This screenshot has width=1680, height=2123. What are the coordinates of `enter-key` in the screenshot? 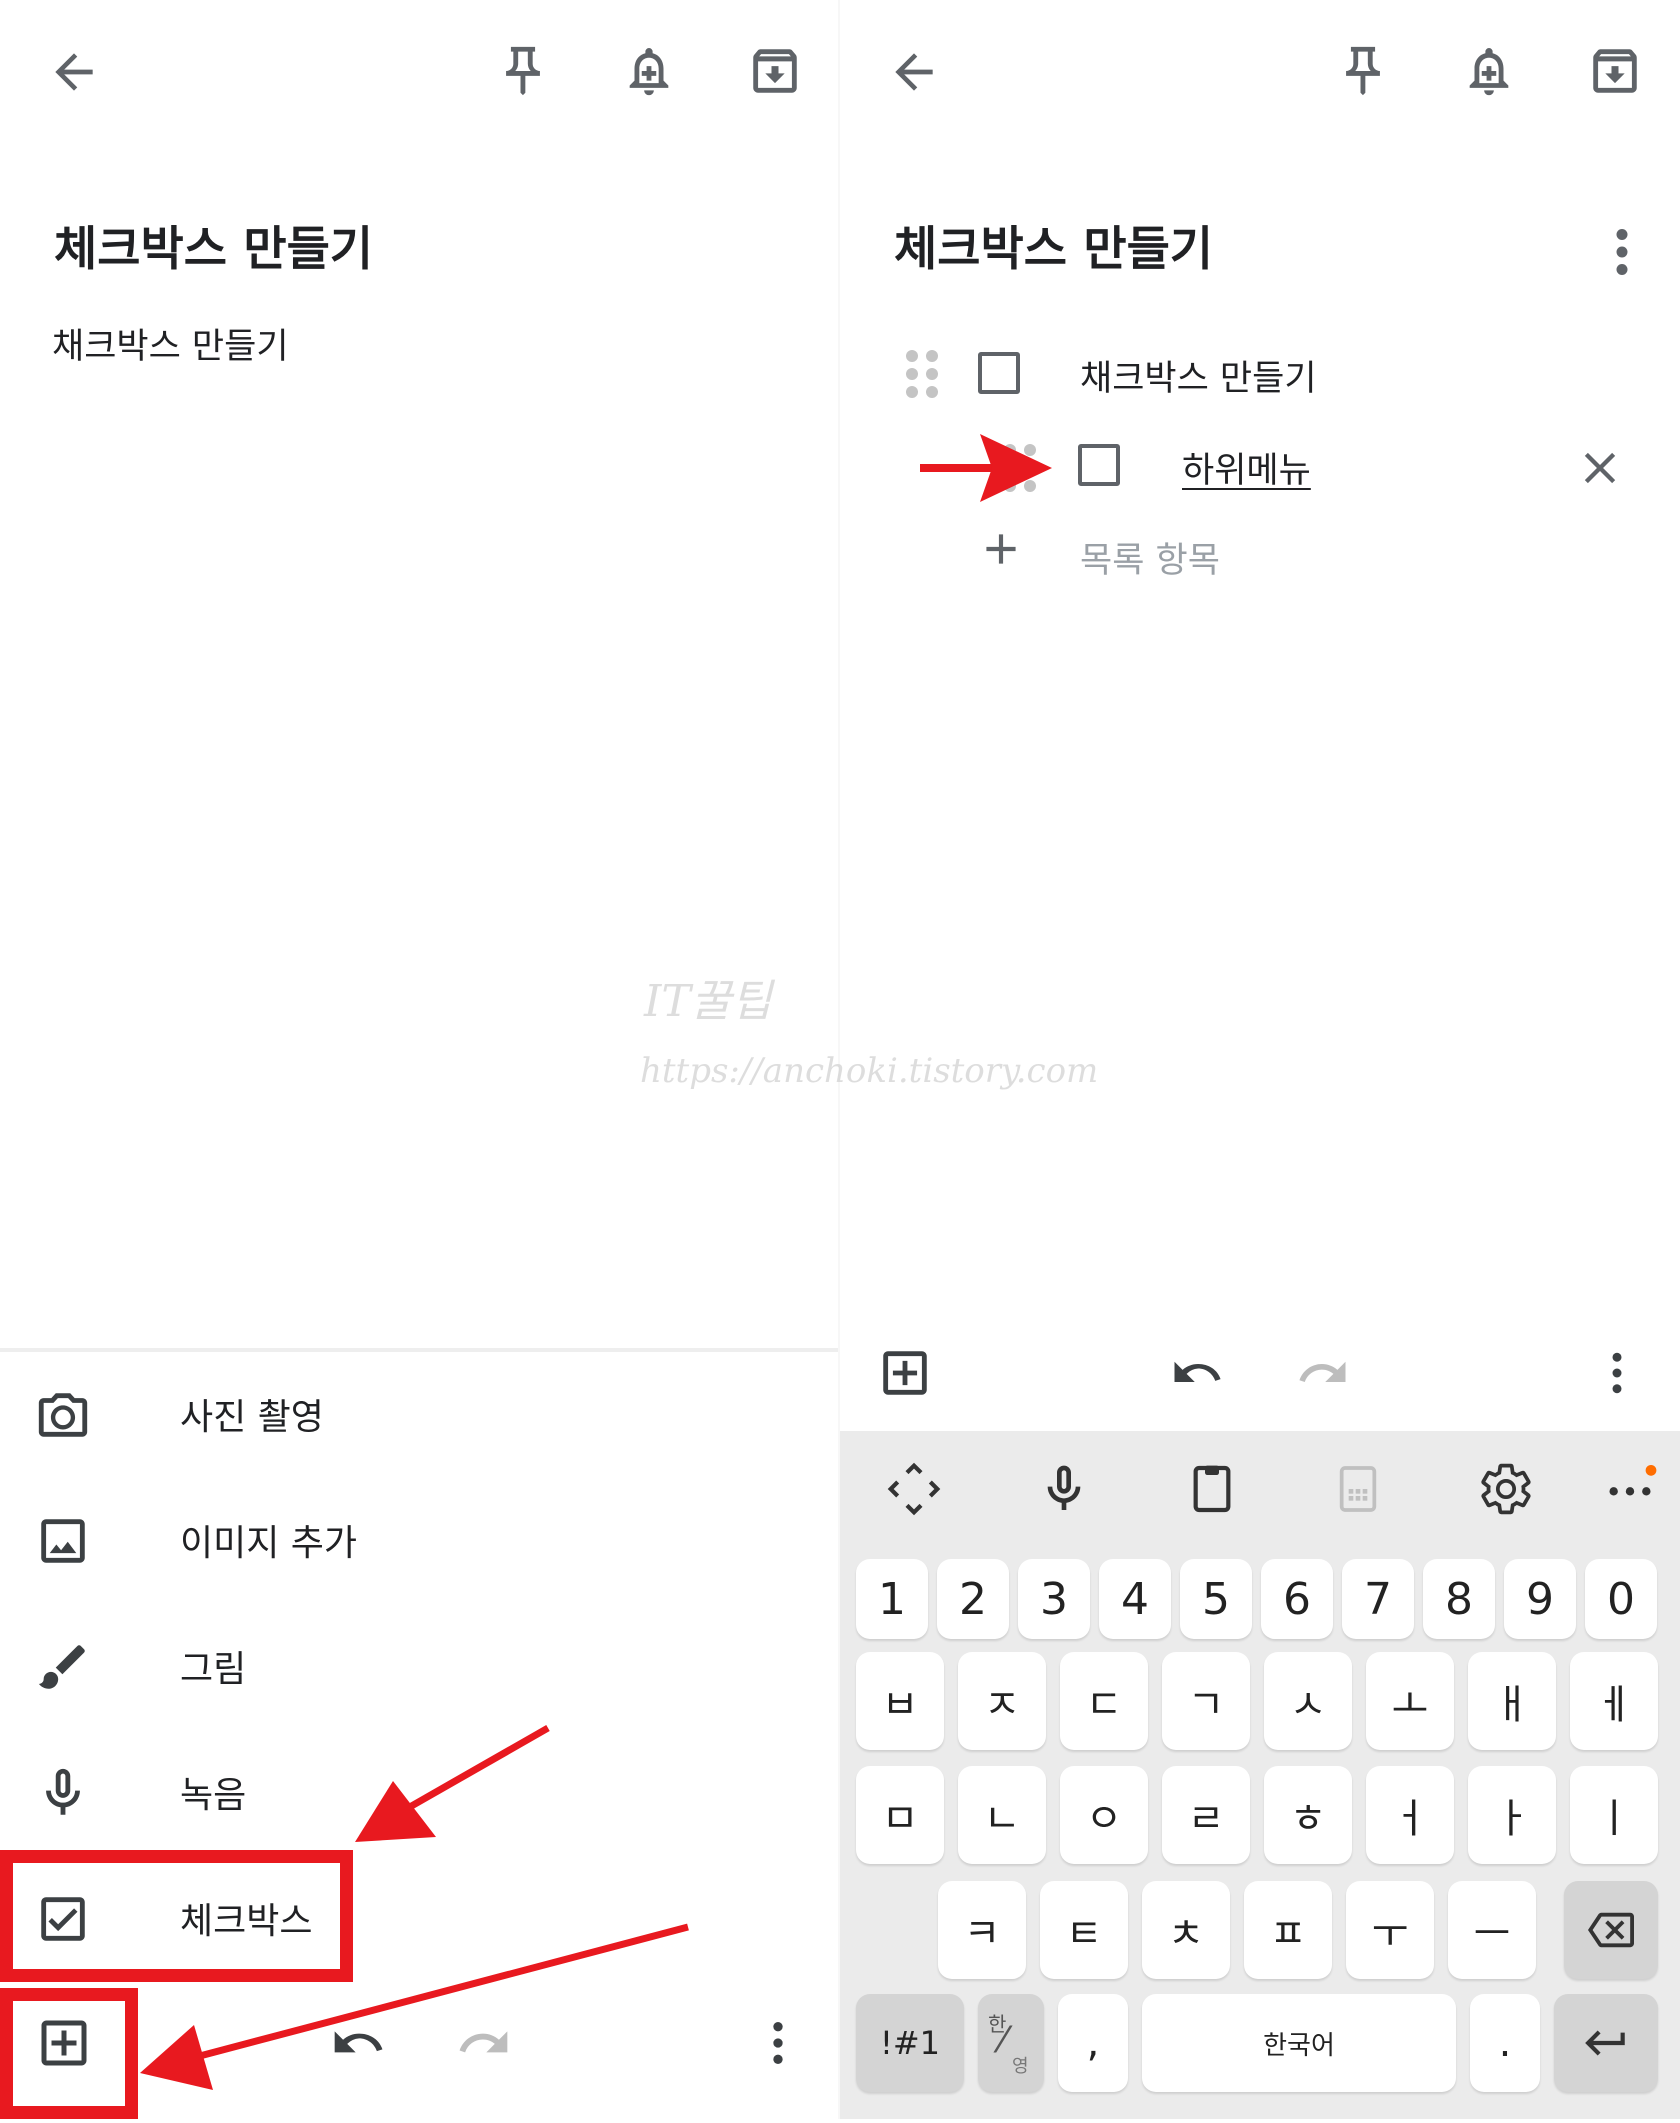 It's located at (1606, 2043).